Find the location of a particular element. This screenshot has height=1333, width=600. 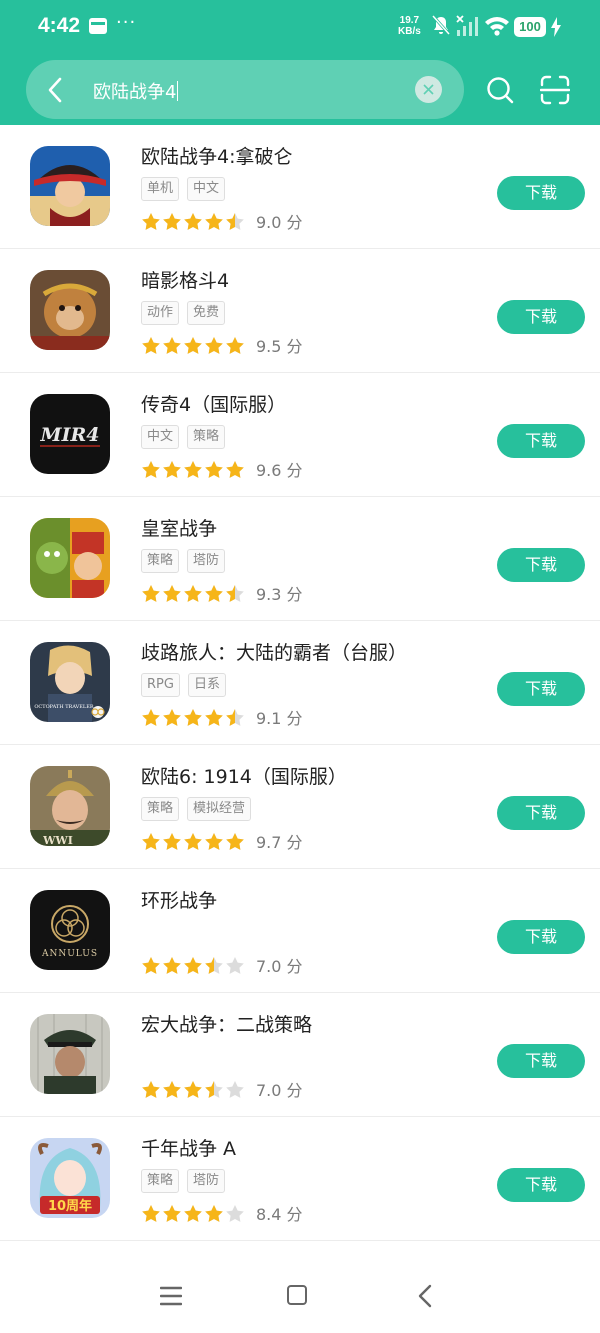

clear-icon is located at coordinates (428, 89).